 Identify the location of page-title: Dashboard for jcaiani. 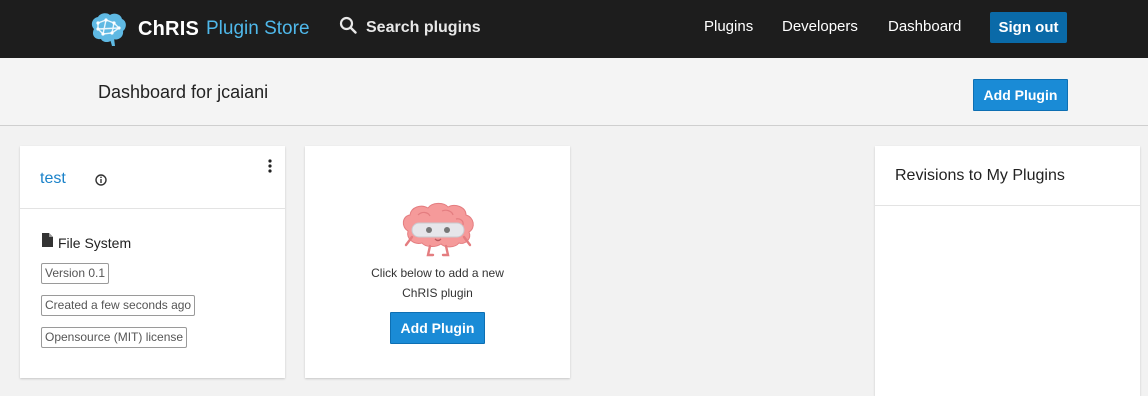
(183, 92).